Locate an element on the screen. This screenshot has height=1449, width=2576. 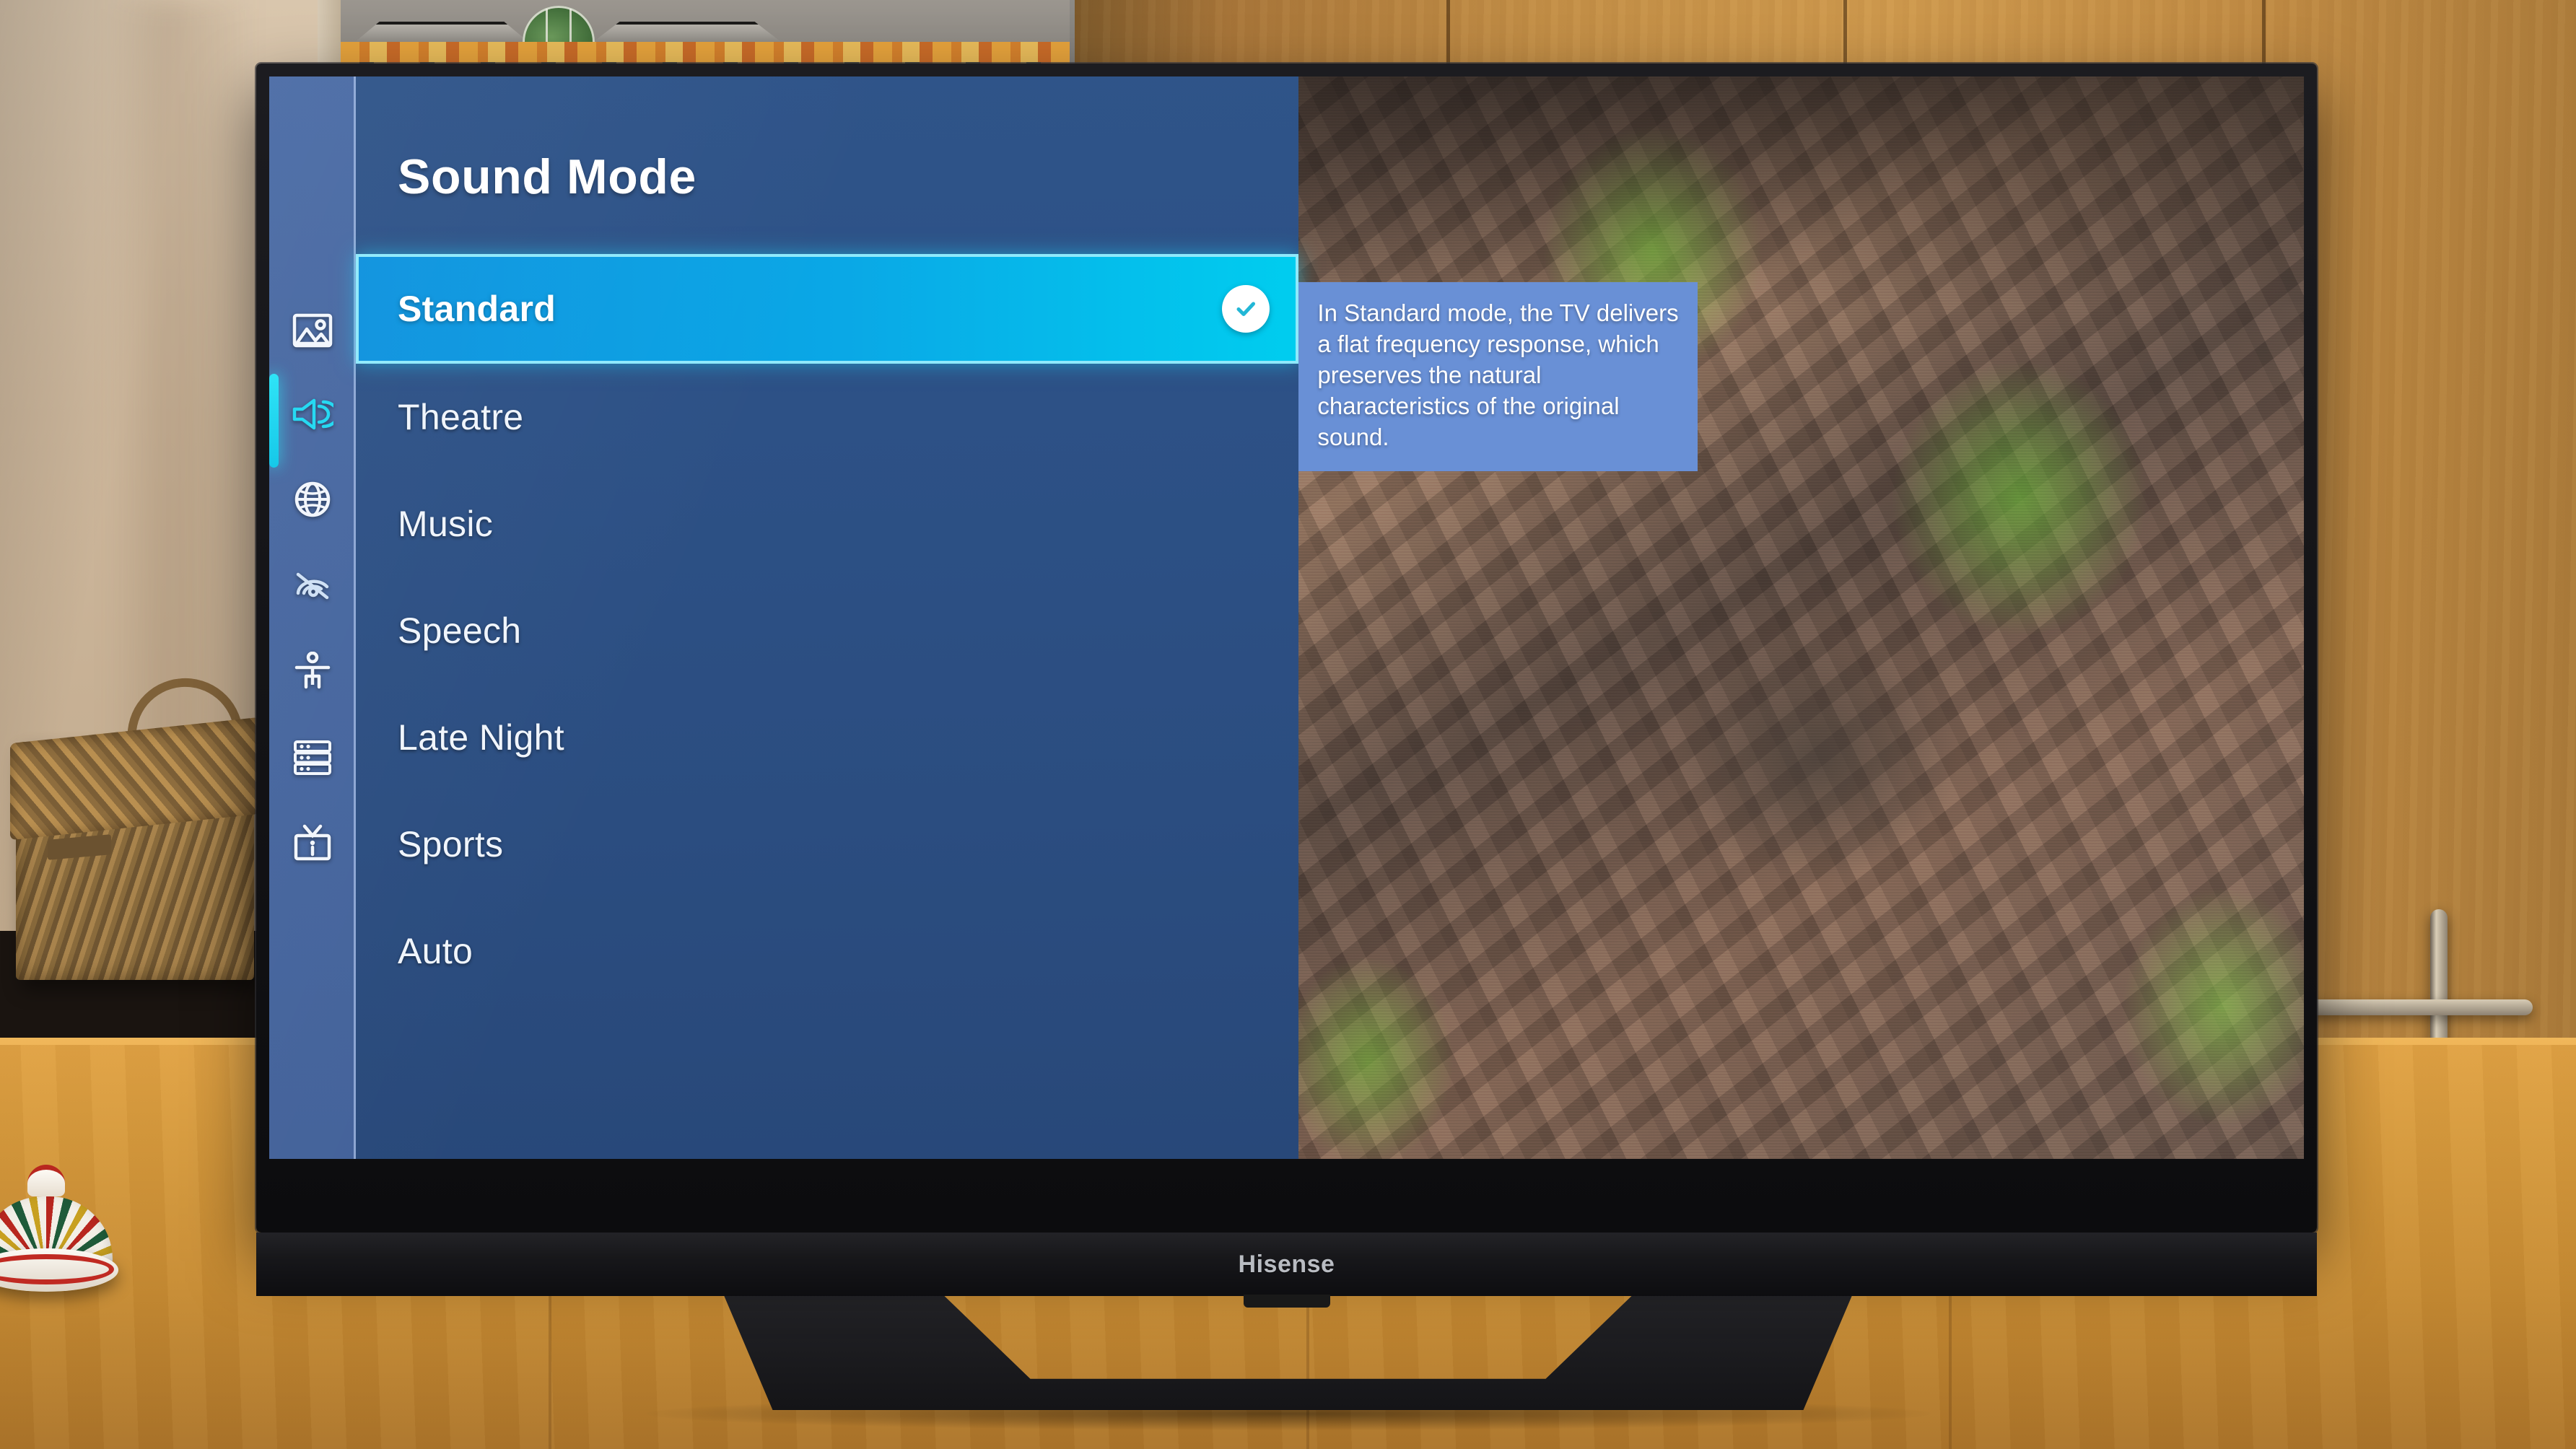
sidebar-item-picture is located at coordinates (312, 330).